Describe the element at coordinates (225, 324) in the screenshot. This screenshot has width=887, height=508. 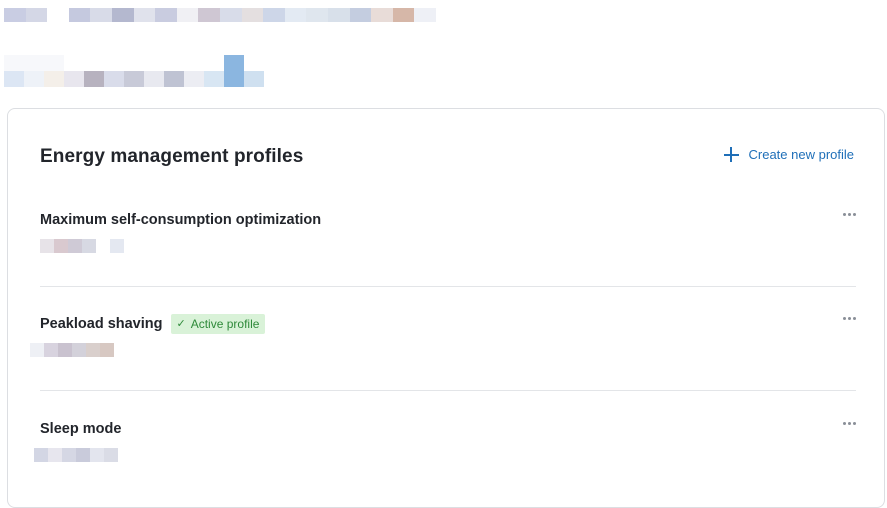
I see `active-profile-badge-label: Active profile` at that location.